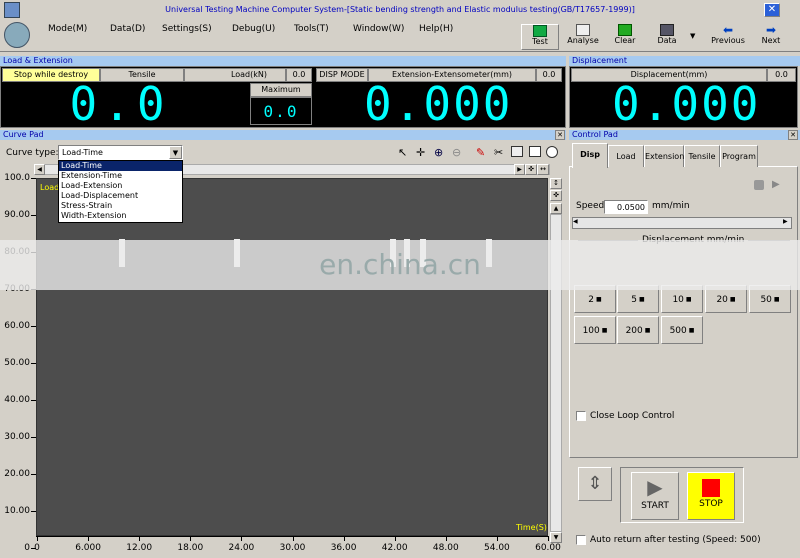  I want to click on curve-type-value: Load-Time, so click(82, 152).